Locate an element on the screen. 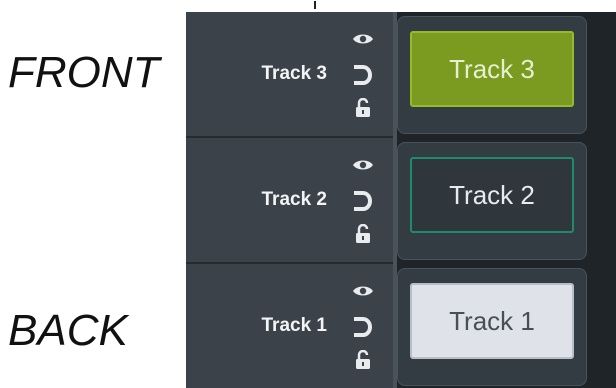 The image size is (616, 388). track-lane-1: Track 1 is located at coordinates (492, 327).